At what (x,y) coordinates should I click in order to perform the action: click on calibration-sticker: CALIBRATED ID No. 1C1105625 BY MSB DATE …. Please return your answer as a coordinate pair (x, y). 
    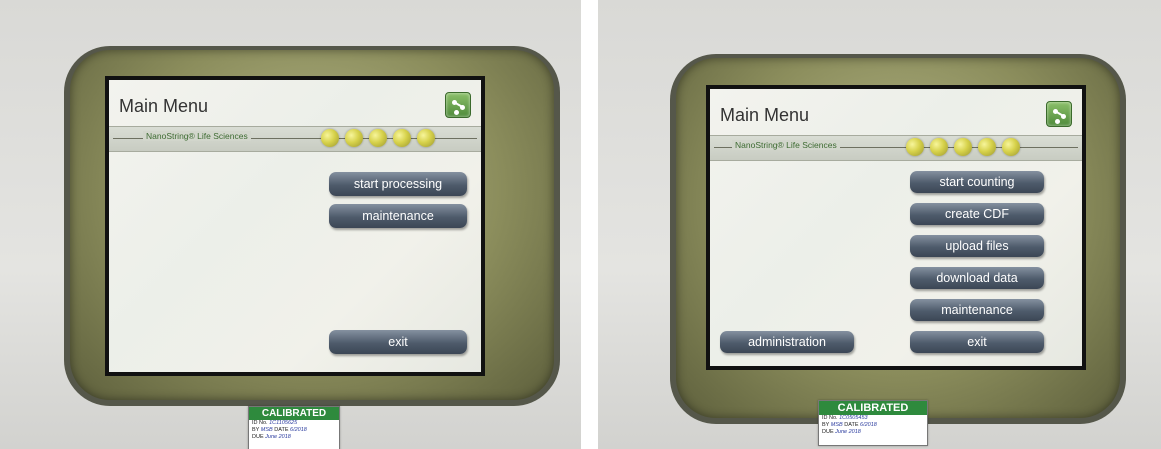
    Looking at the image, I should click on (294, 427).